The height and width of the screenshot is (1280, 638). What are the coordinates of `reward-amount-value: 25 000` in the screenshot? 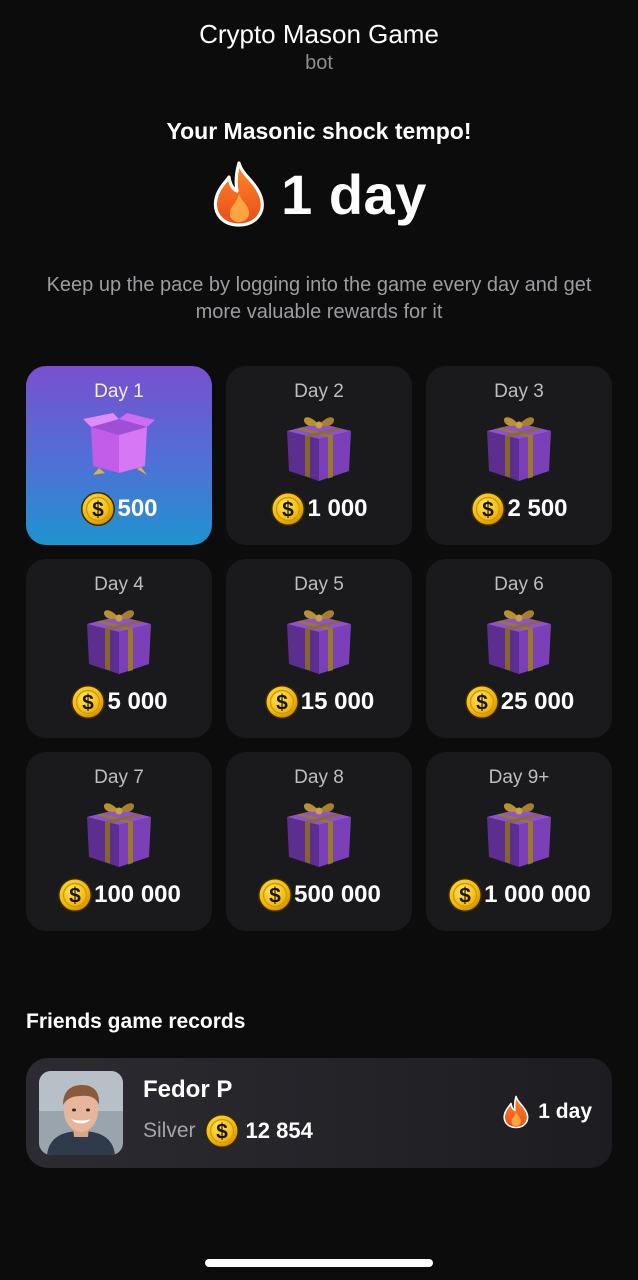 It's located at (537, 701).